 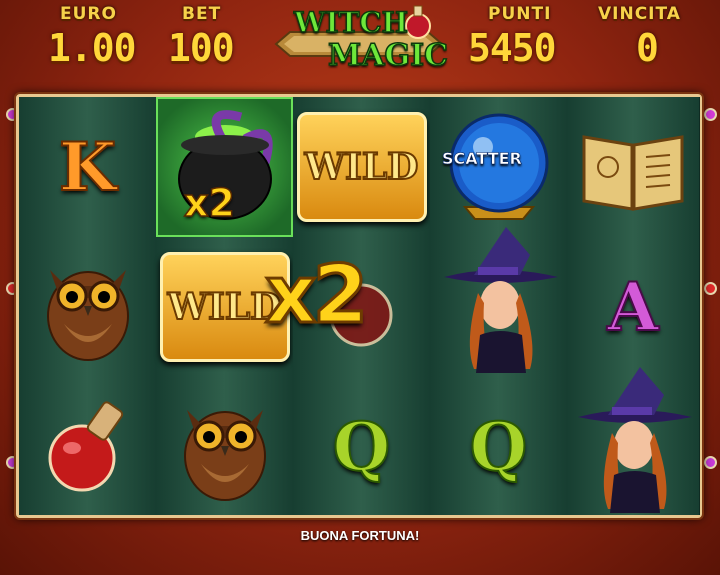 I want to click on symbol-potion, so click(x=87, y=447).